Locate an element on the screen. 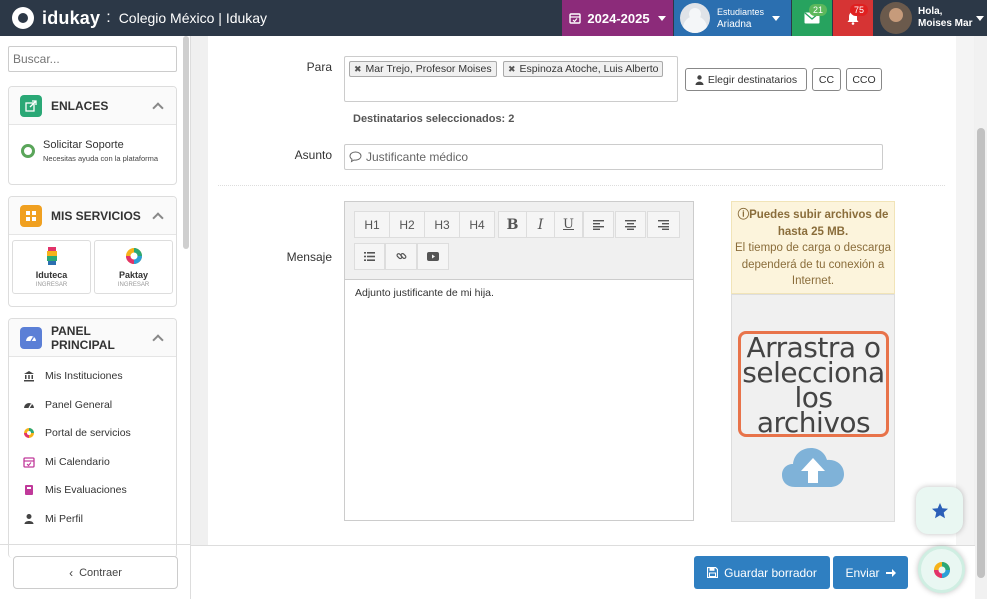  user-menu: Hola, Moises Mar is located at coordinates (930, 18).